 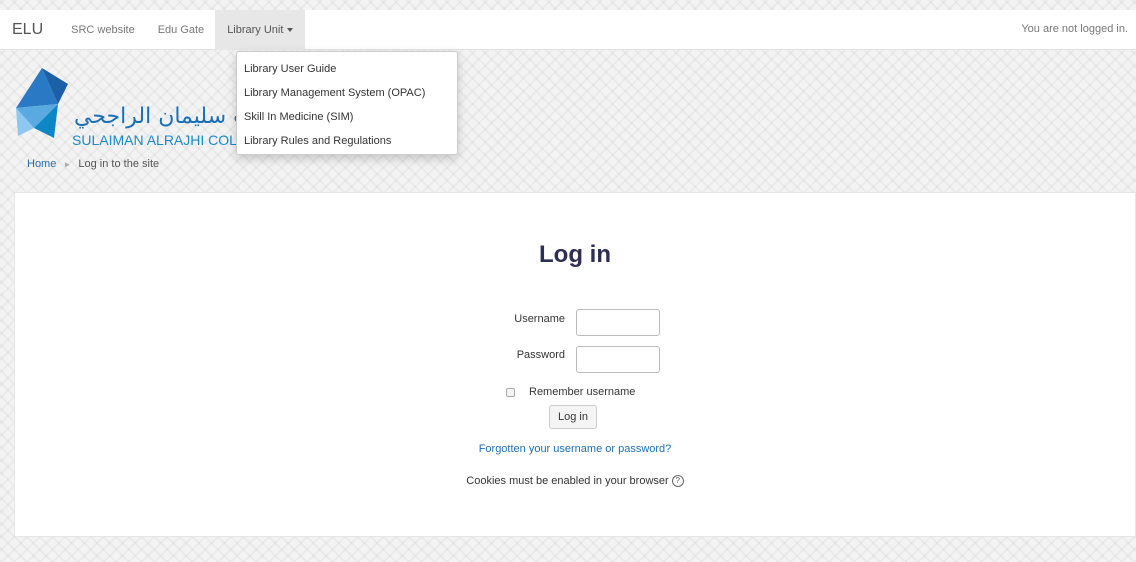 I want to click on username-label: Username, so click(x=539, y=319).